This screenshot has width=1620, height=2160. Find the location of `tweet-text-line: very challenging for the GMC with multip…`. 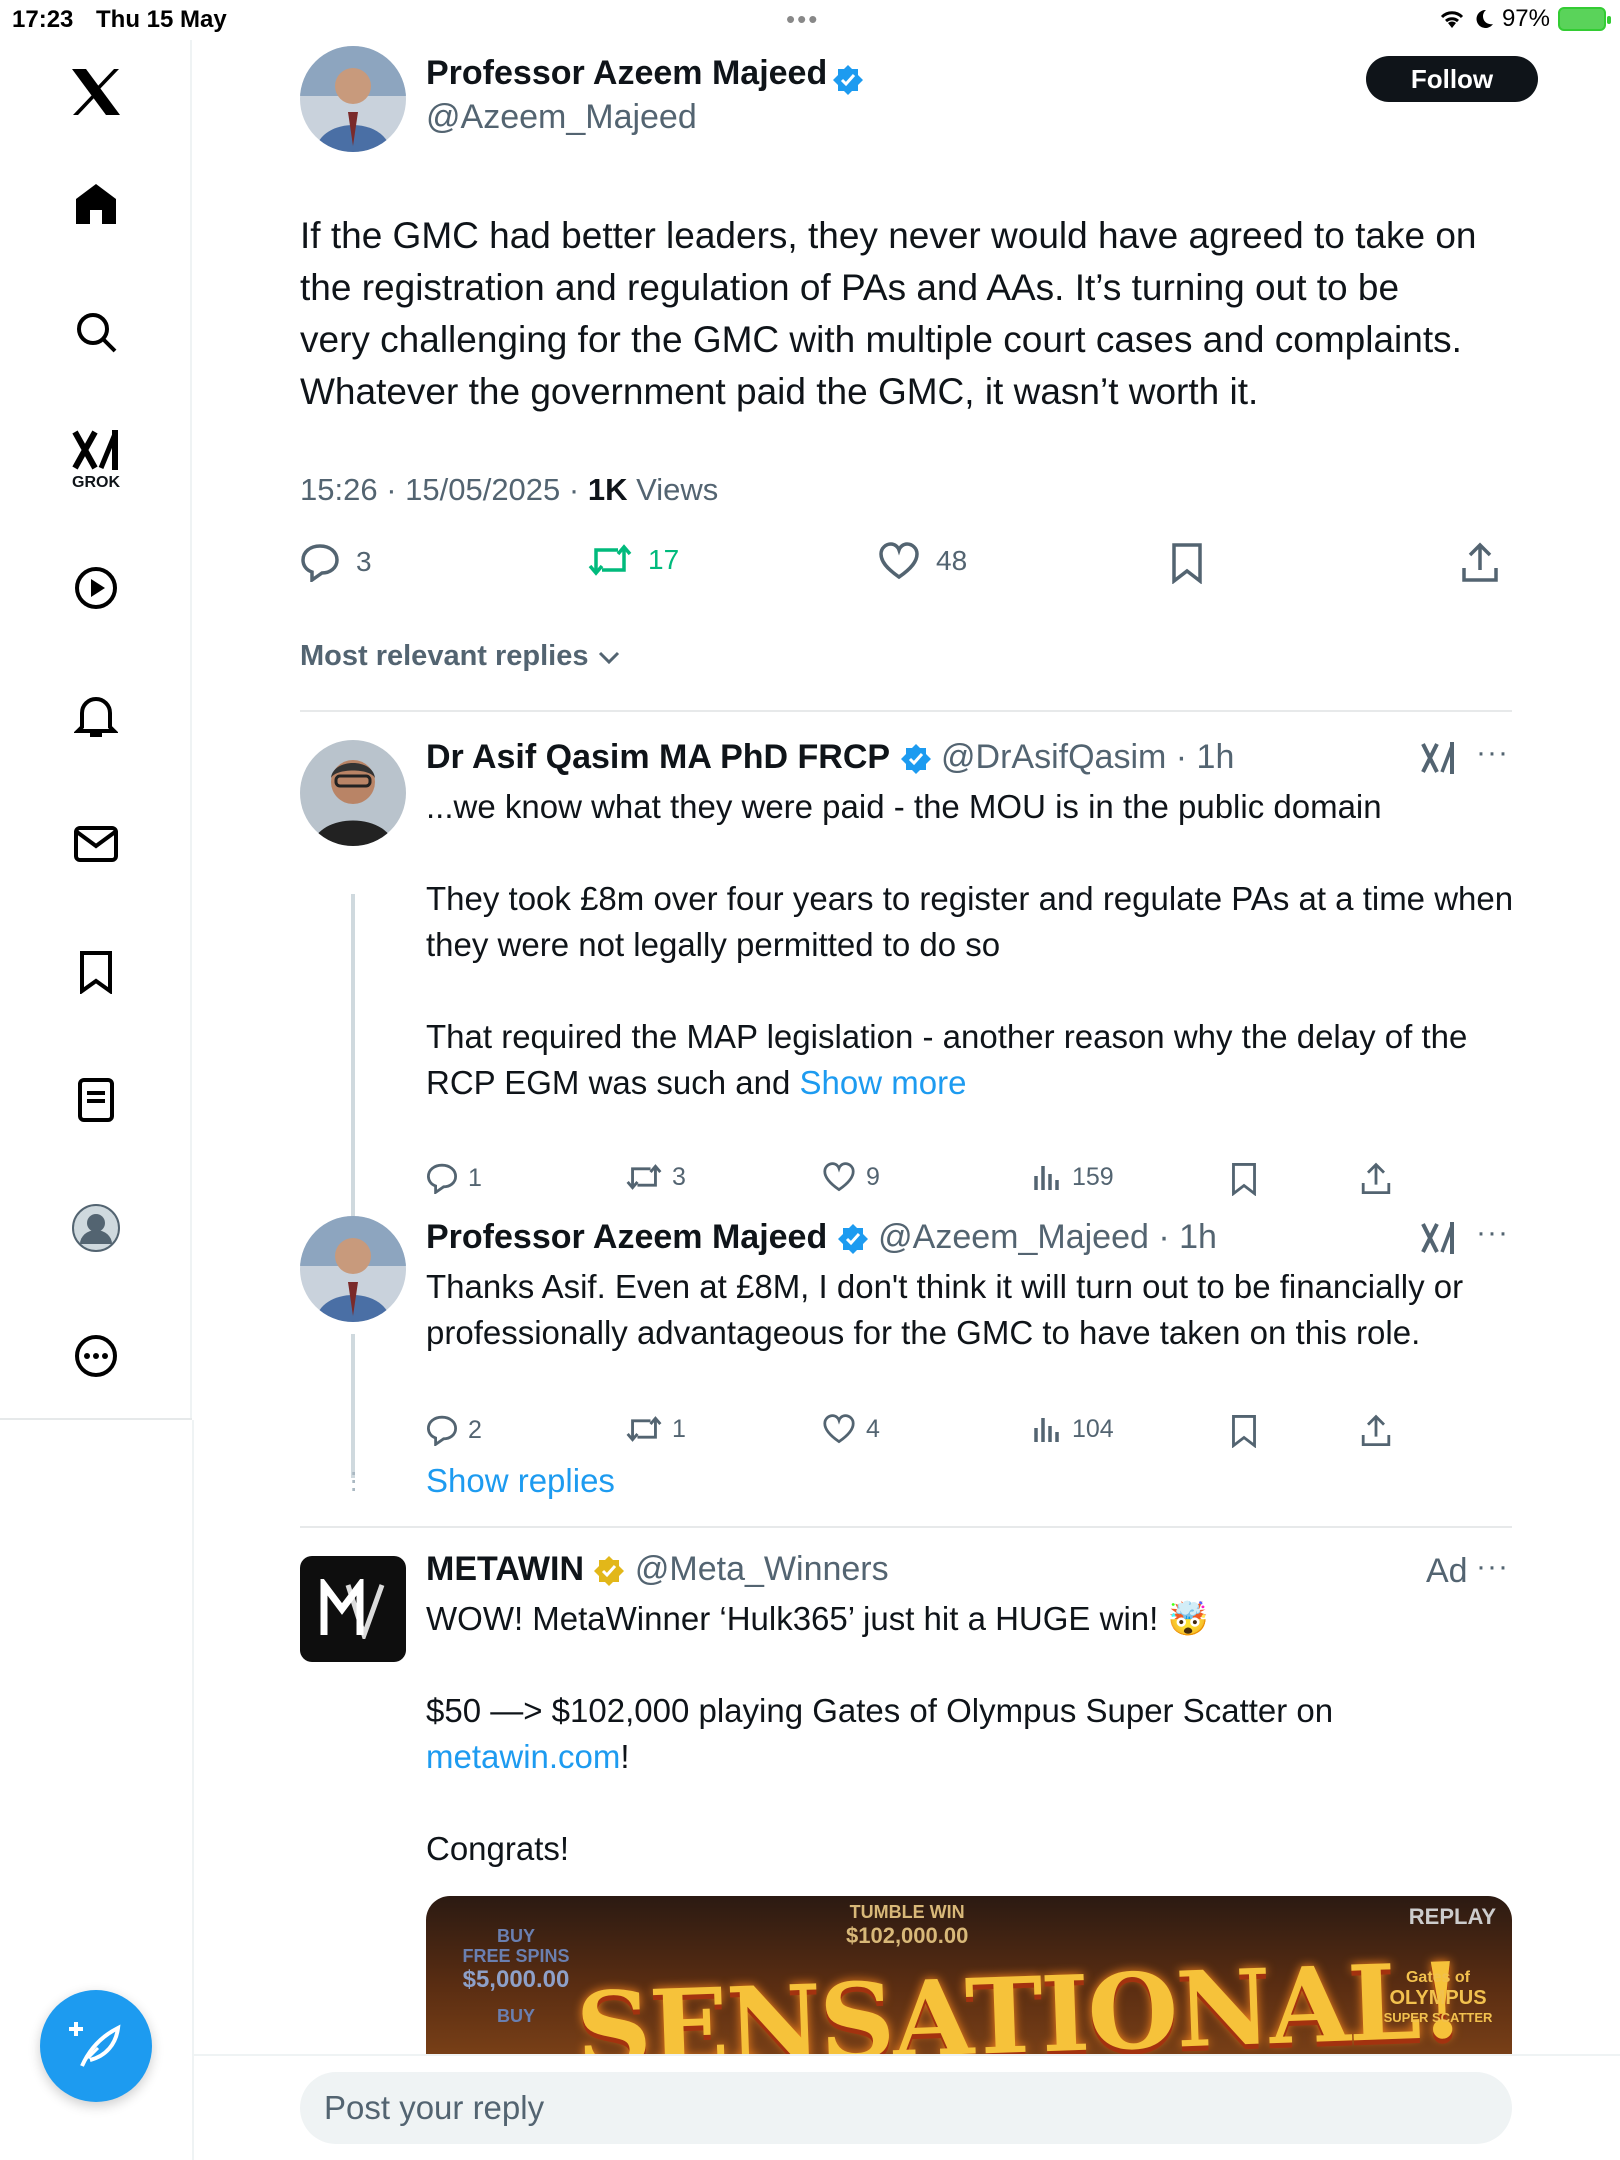

tweet-text-line: very challenging for the GMC with multip… is located at coordinates (881, 339).